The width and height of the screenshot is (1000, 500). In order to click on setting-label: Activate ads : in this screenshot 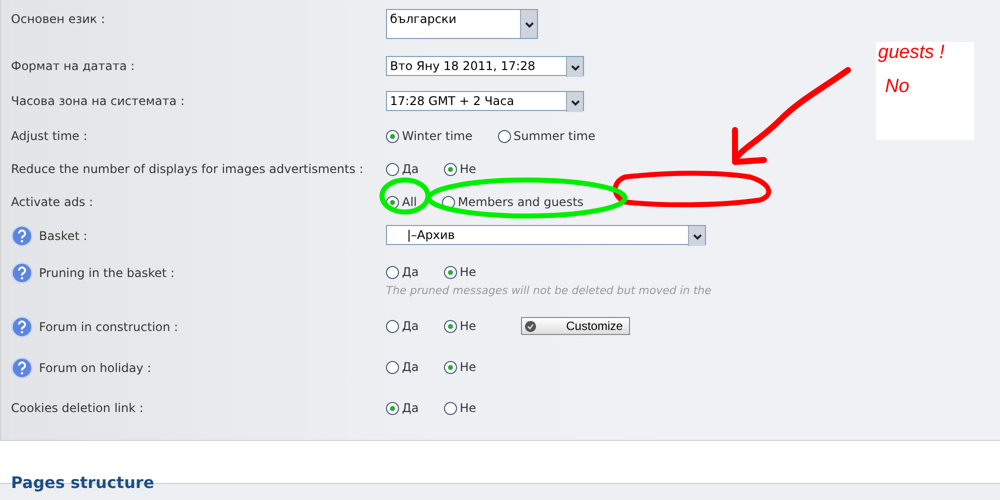, I will do `click(52, 202)`.